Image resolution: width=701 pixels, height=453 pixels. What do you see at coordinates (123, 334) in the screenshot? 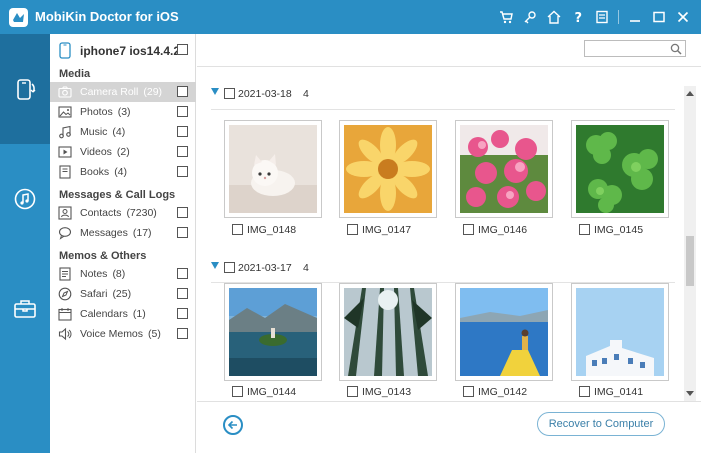
I see `sidebar-item-voice-memos: Voice Memos (5)` at bounding box center [123, 334].